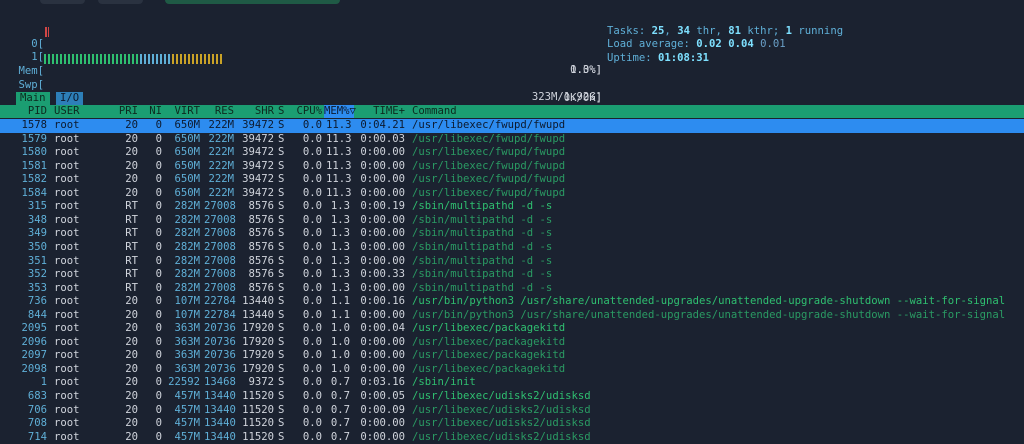 Image resolution: width=1024 pixels, height=444 pixels. I want to click on tab-io: I/O, so click(70, 98).